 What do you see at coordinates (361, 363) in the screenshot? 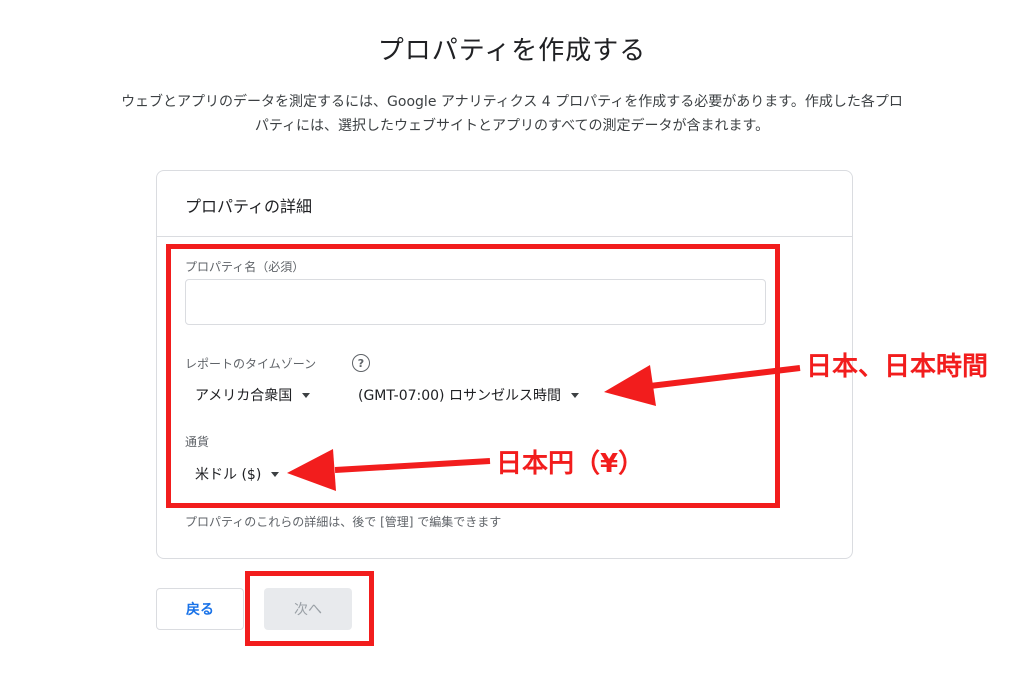
I see `help-circle-icon: ?` at bounding box center [361, 363].